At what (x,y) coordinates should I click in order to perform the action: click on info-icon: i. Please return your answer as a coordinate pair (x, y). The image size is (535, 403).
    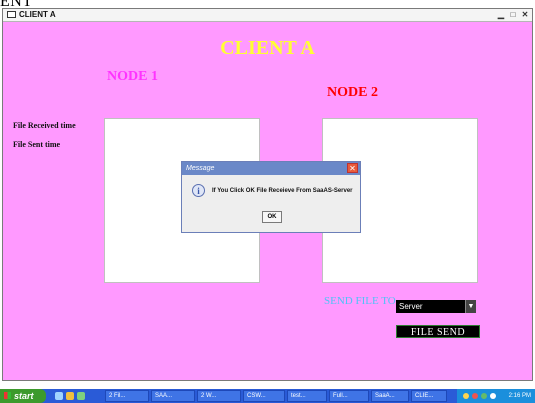
    Looking at the image, I should click on (198, 190).